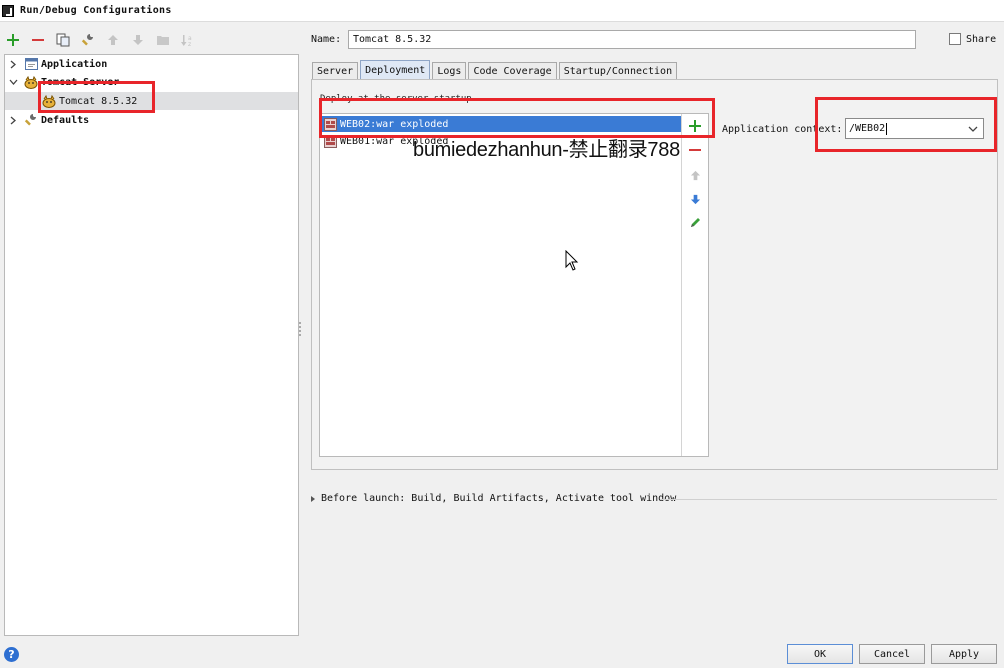  I want to click on share-option: Share, so click(972, 39).